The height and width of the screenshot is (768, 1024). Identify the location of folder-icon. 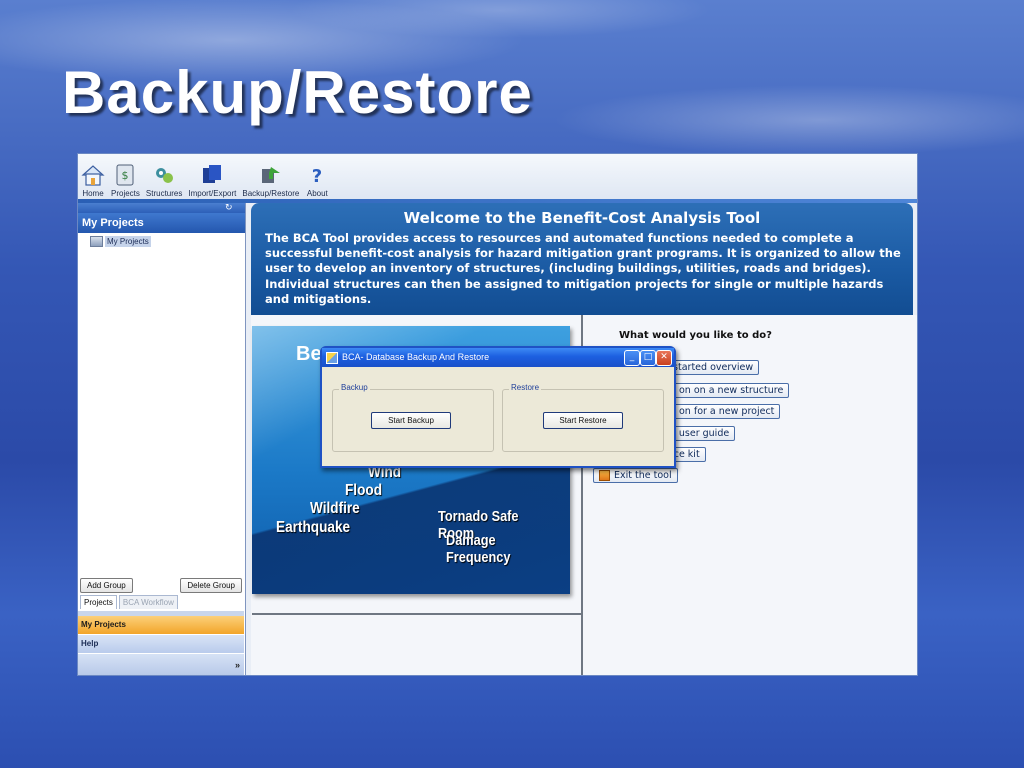
(96, 241).